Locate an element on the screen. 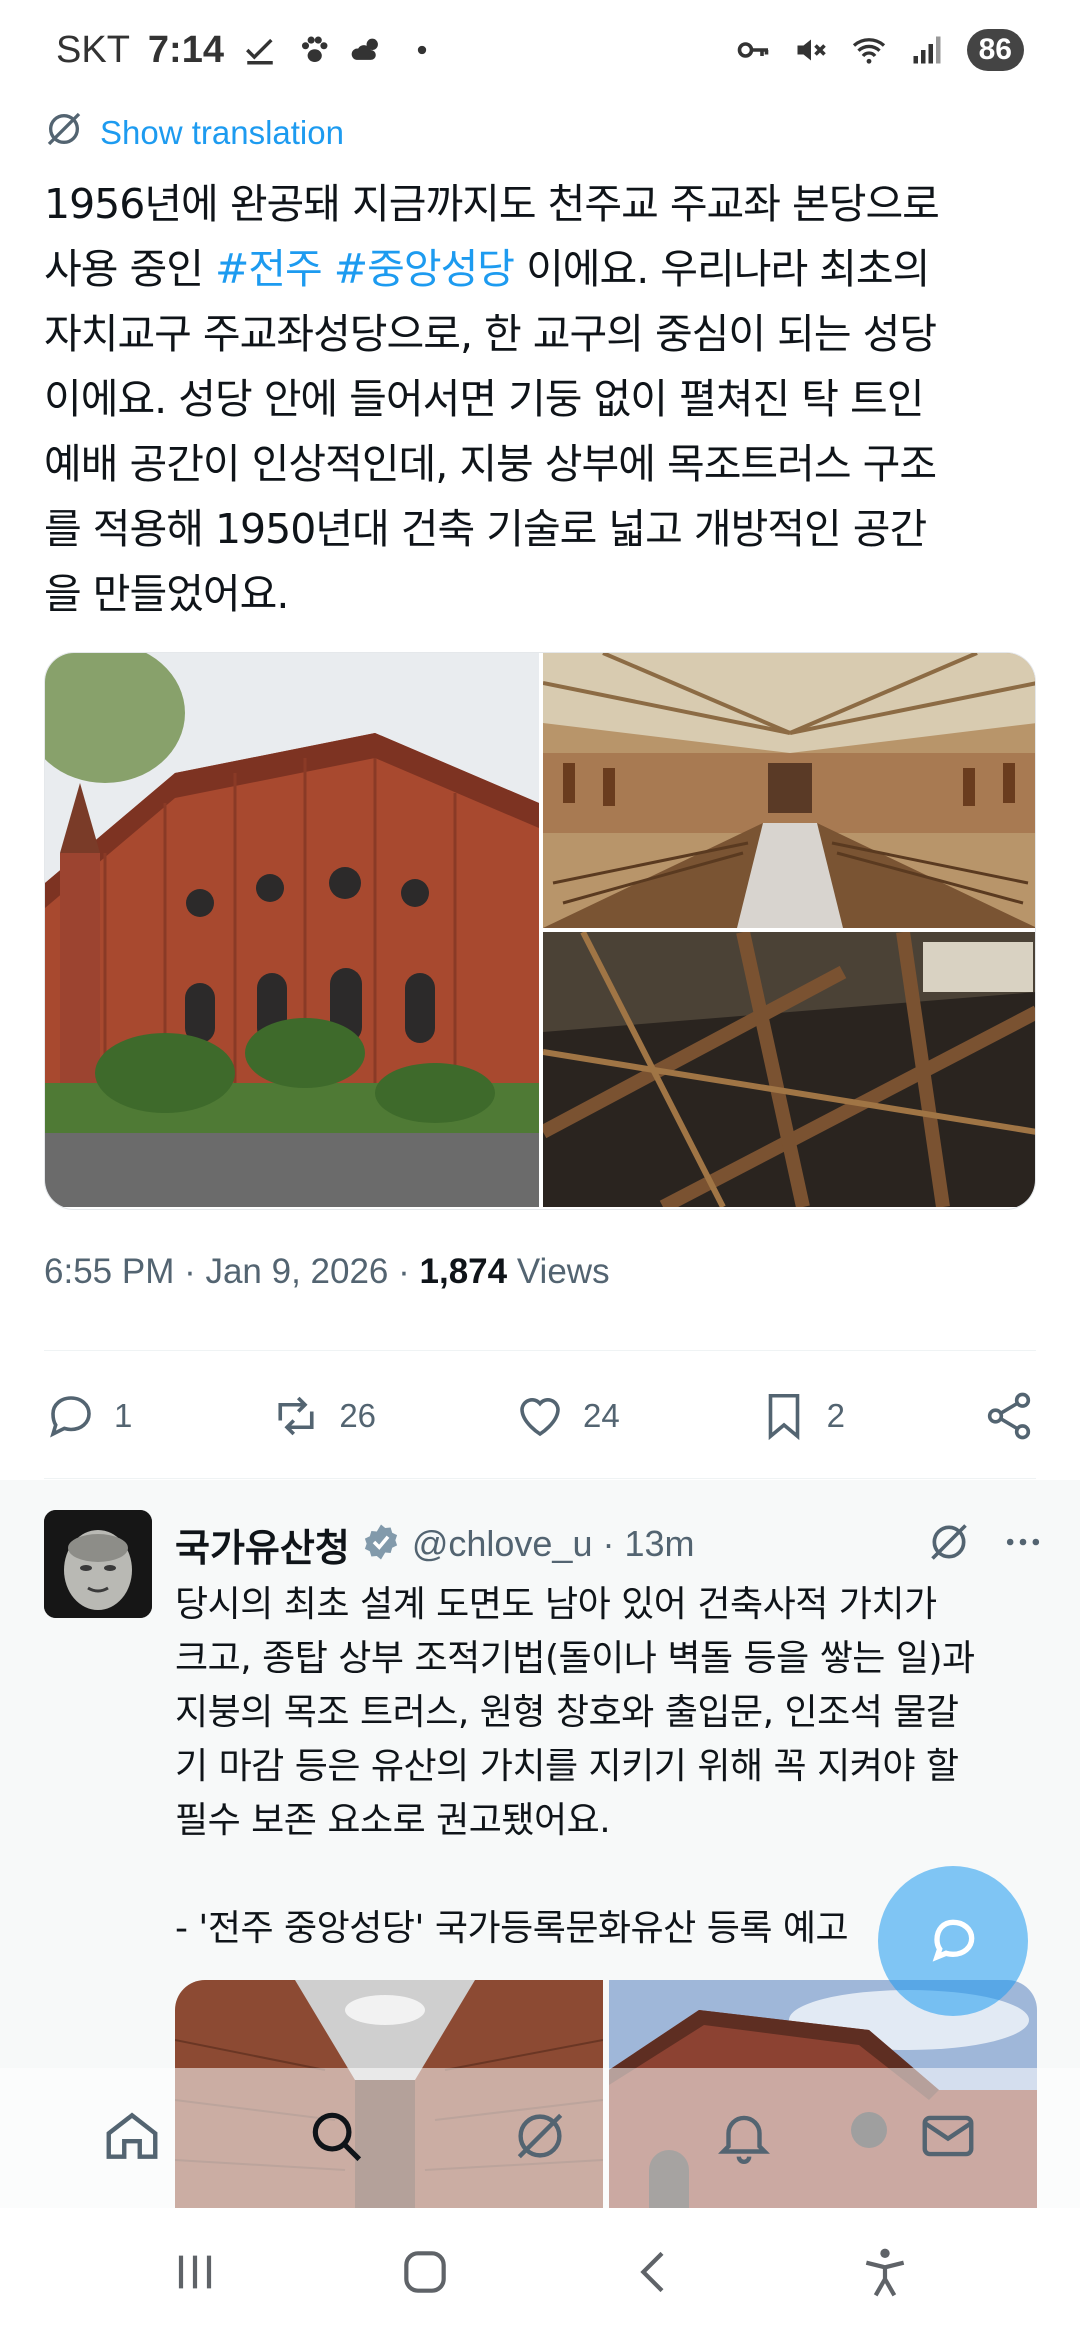 The height and width of the screenshot is (2340, 1080). home-icon is located at coordinates (132, 2135).